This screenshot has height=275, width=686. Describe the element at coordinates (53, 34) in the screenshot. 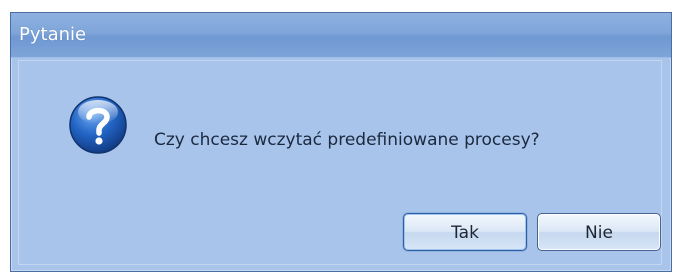

I see `dialog-title: Pytanie` at that location.